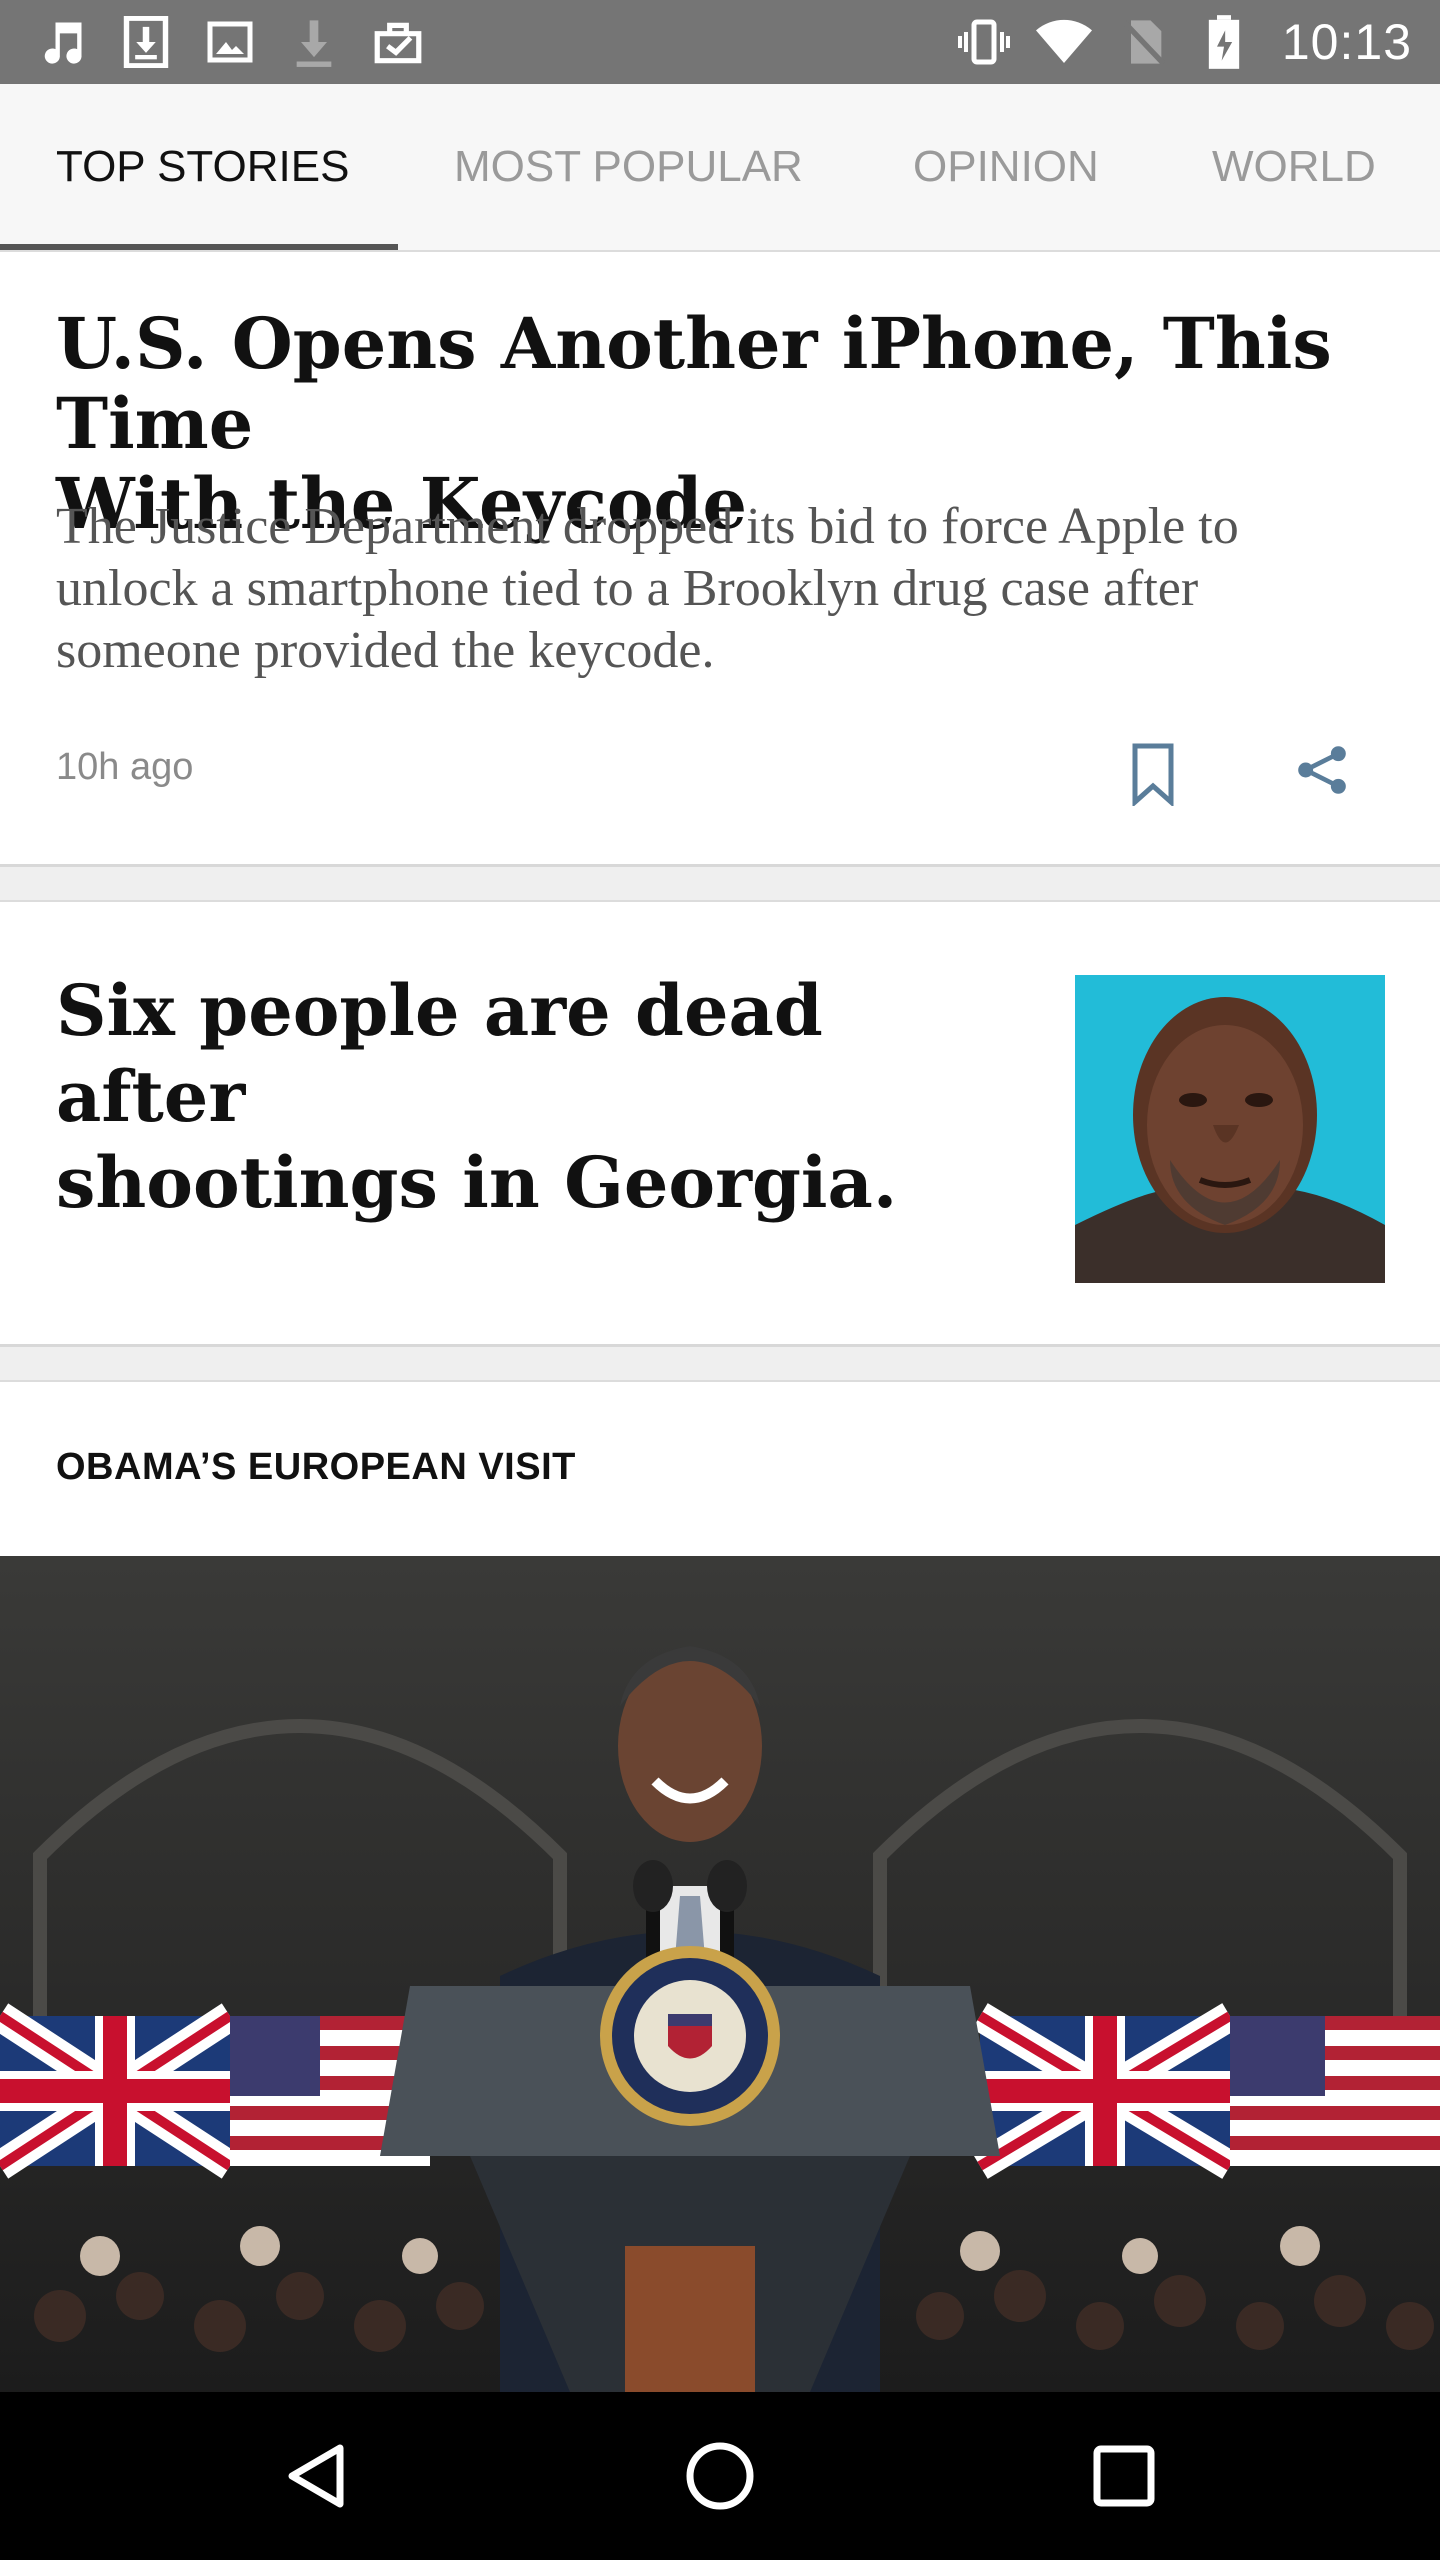  What do you see at coordinates (199, 247) in the screenshot?
I see `active-tab-indicator` at bounding box center [199, 247].